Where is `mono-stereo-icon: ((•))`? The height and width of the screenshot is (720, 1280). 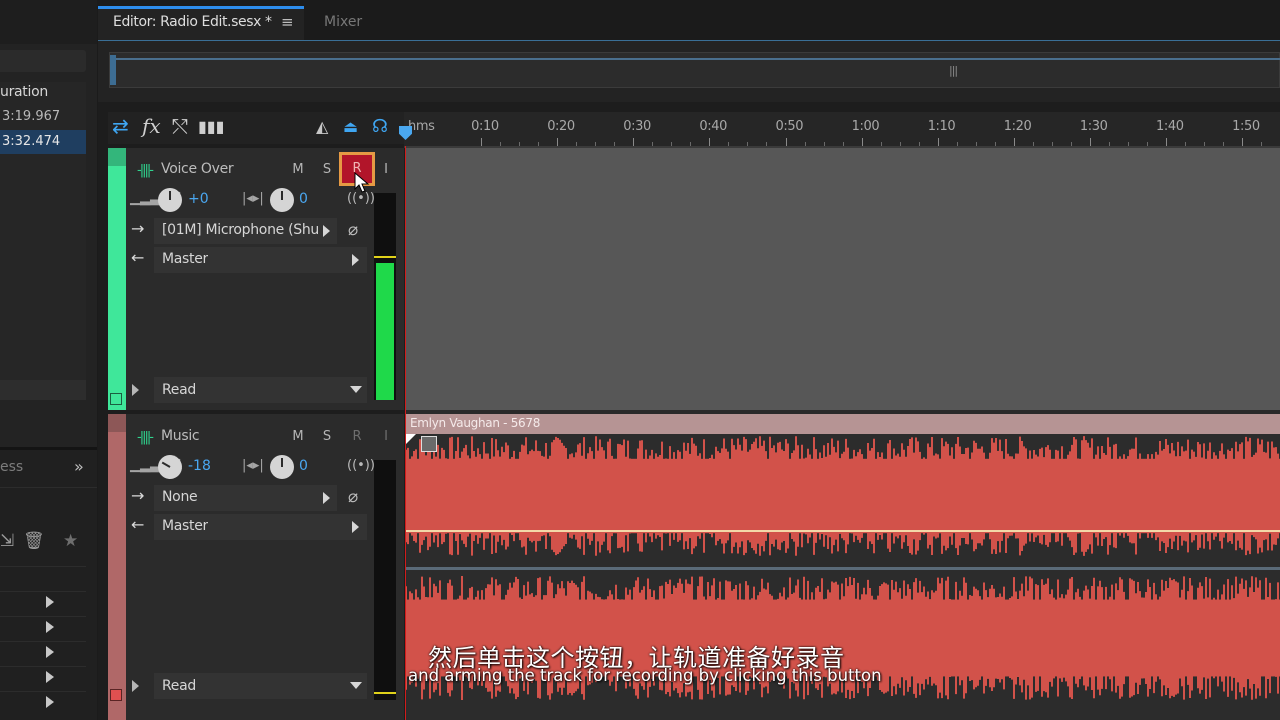
mono-stereo-icon: ((•)) is located at coordinates (361, 465).